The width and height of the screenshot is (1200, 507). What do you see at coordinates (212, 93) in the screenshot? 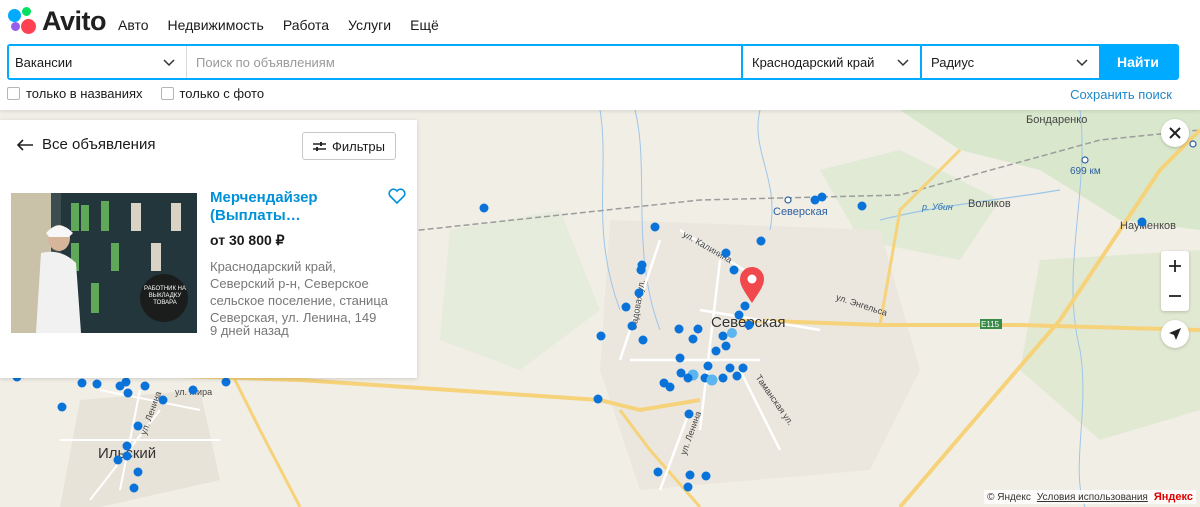
I see `only-photo-checkbox: только с фото` at bounding box center [212, 93].